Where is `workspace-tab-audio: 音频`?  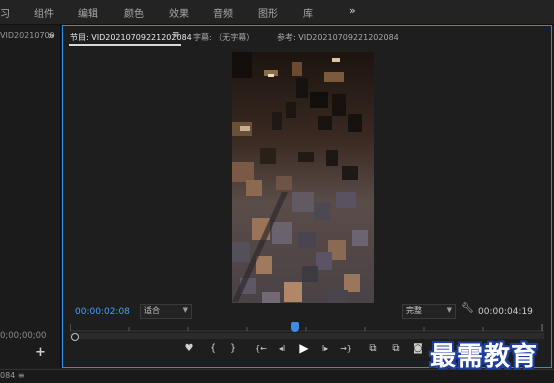 workspace-tab-audio: 音频 is located at coordinates (223, 12).